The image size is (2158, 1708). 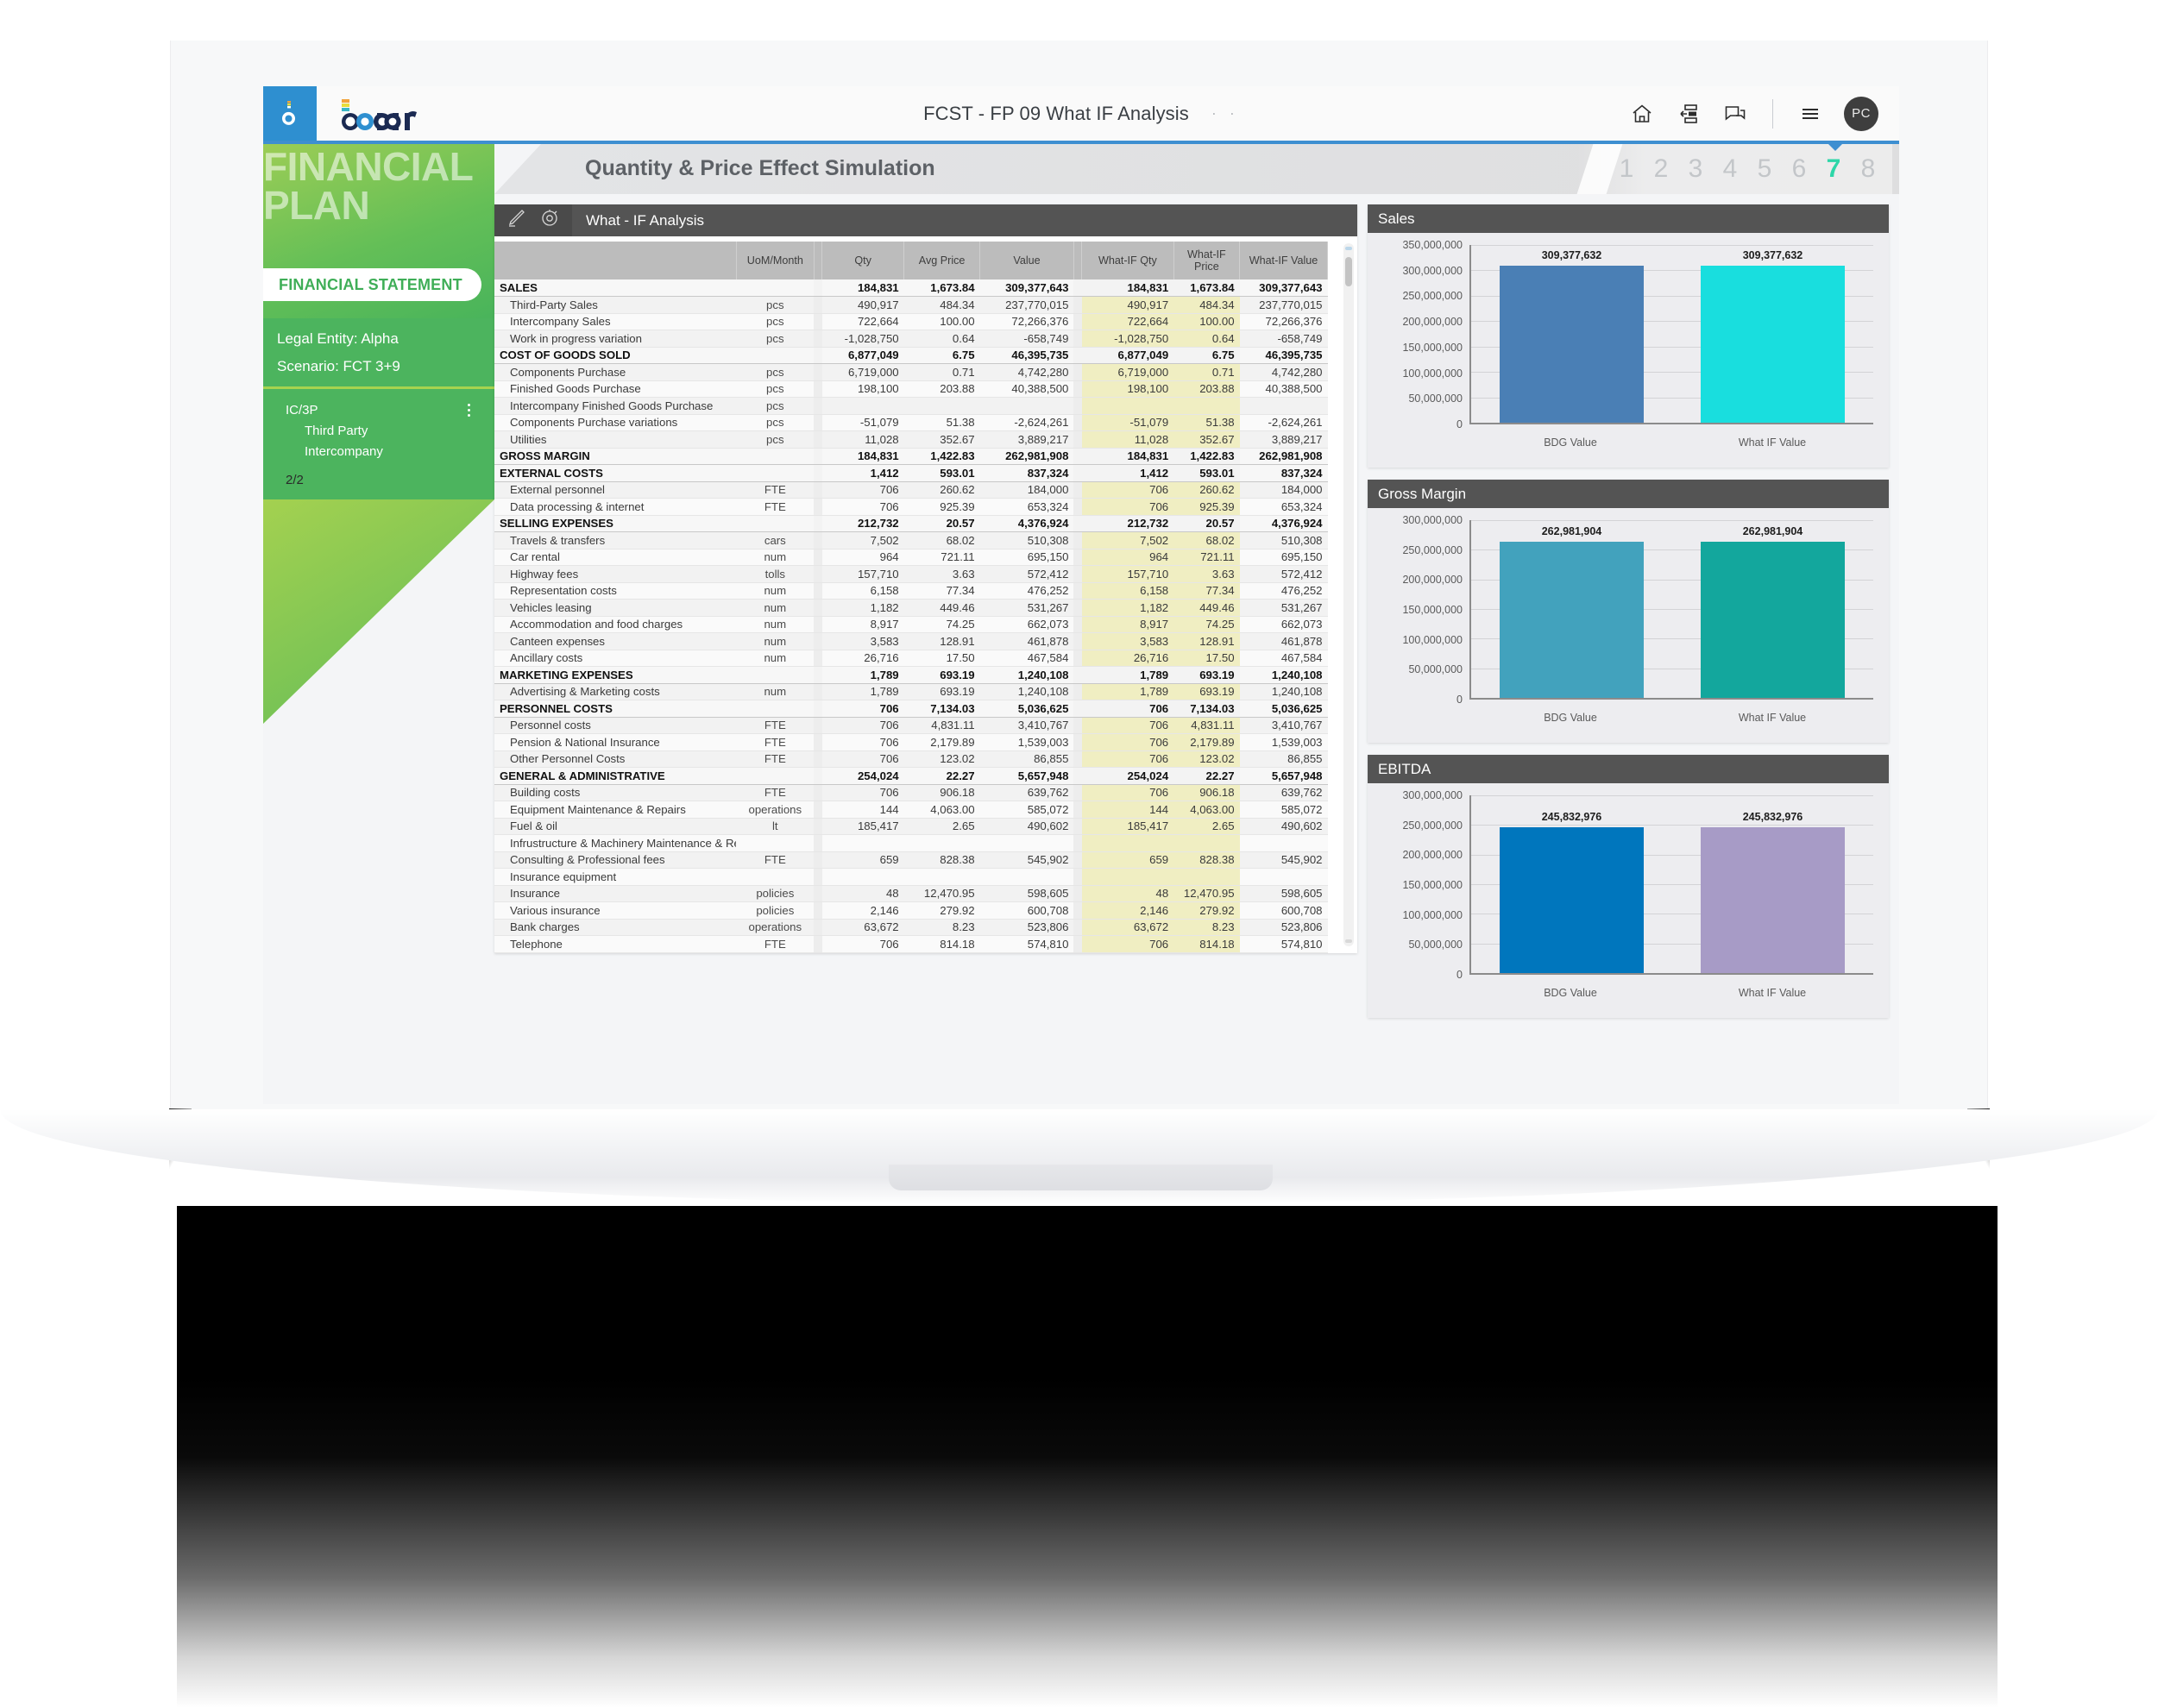 I want to click on pager-page-6: 6, so click(x=1799, y=169).